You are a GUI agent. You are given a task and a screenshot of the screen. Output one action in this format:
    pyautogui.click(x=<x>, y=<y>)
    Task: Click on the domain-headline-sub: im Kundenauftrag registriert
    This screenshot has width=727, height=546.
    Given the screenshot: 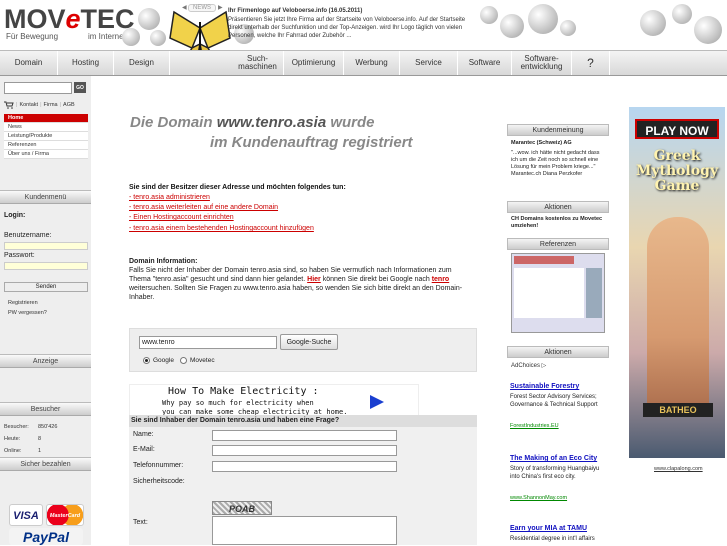 What is the action you would take?
    pyautogui.click(x=311, y=142)
    